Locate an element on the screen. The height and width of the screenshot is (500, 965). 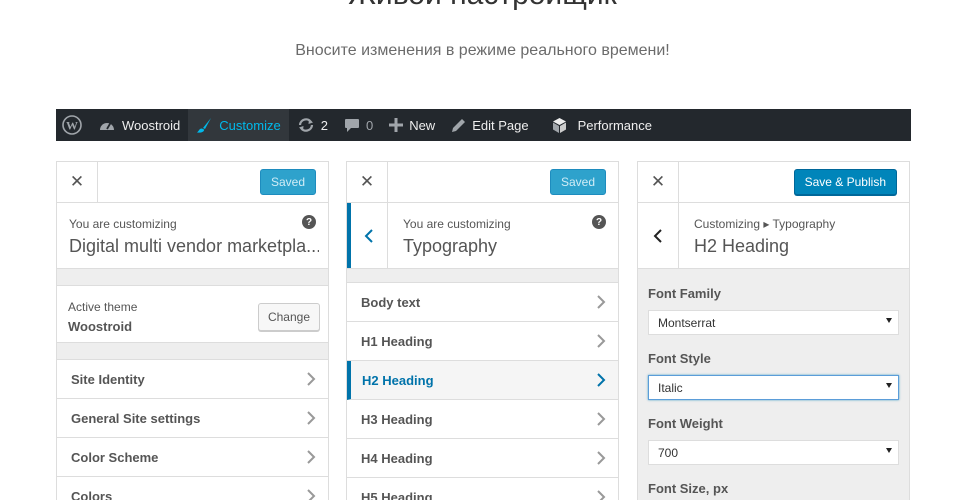
font-size-label: Font Size, px is located at coordinates (688, 488).